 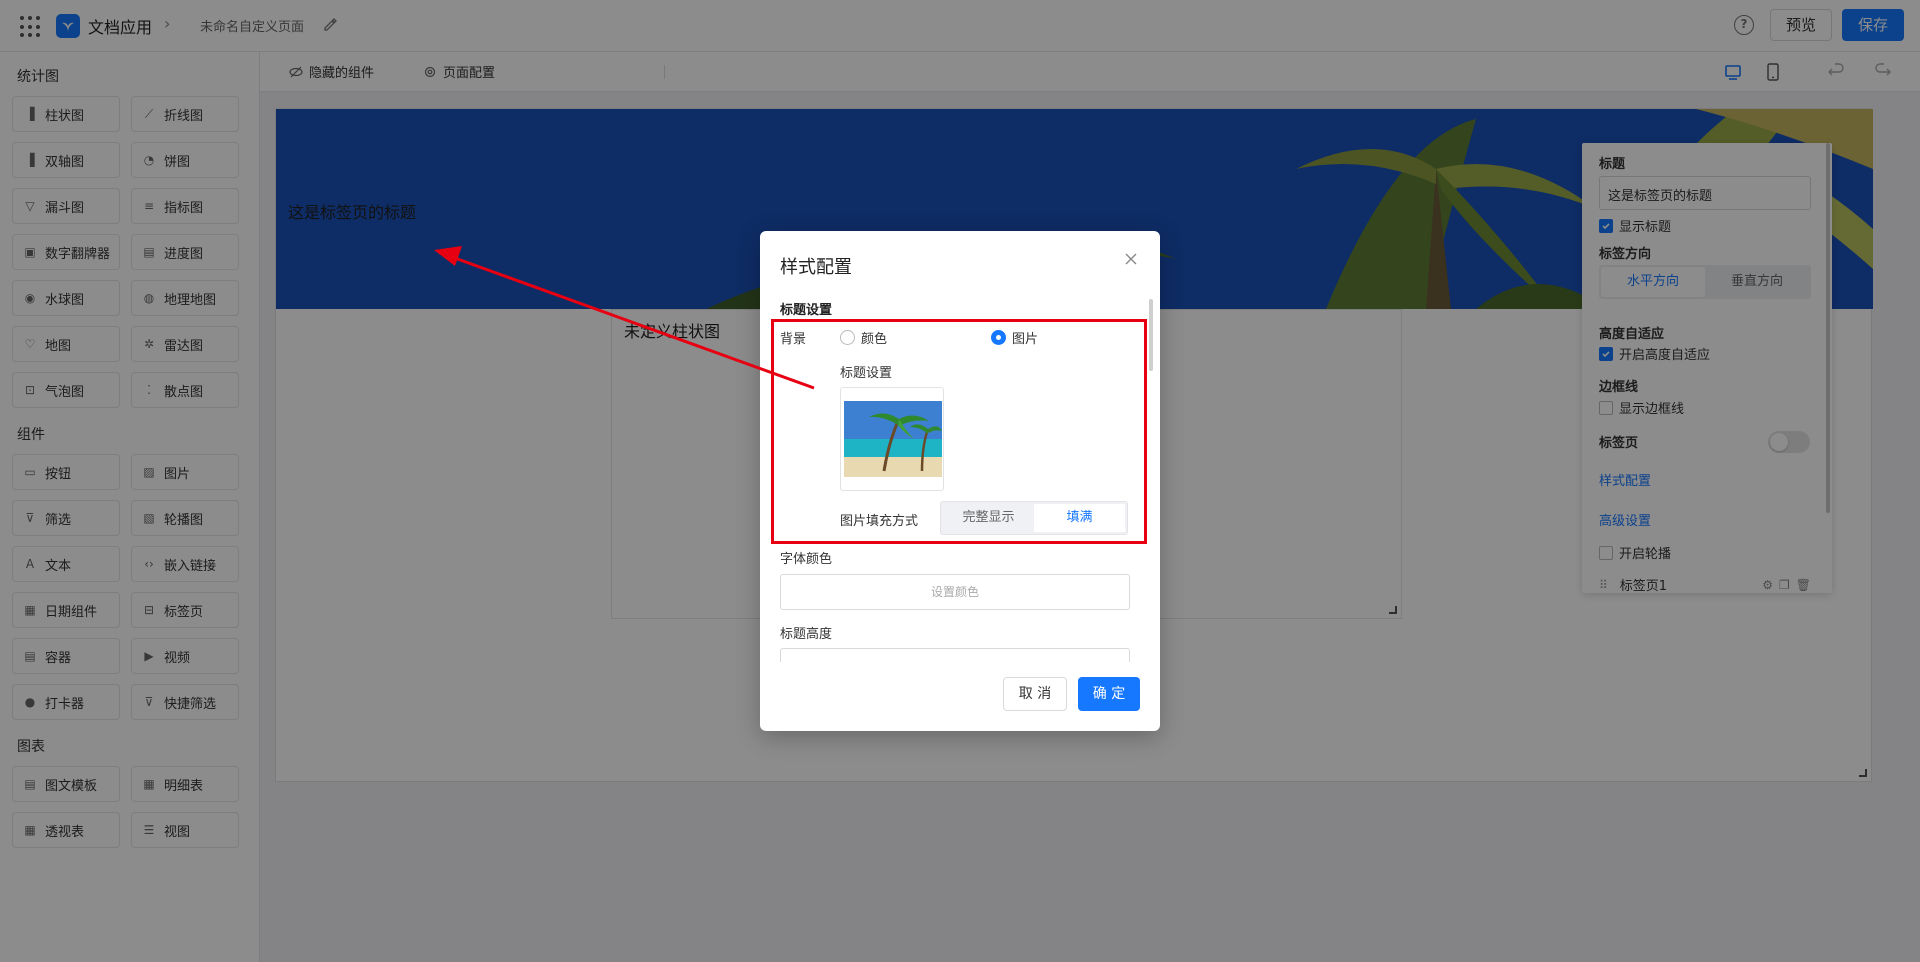 I want to click on font-color-input: 设置颜色, so click(x=955, y=592).